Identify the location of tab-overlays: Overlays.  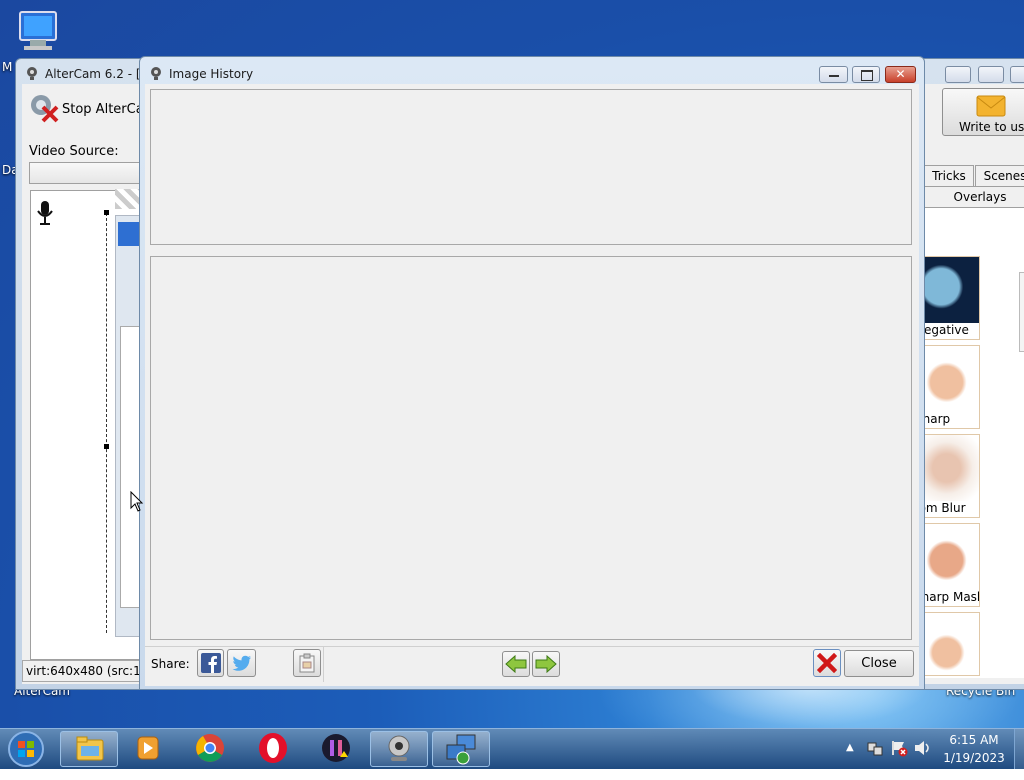
(974, 197).